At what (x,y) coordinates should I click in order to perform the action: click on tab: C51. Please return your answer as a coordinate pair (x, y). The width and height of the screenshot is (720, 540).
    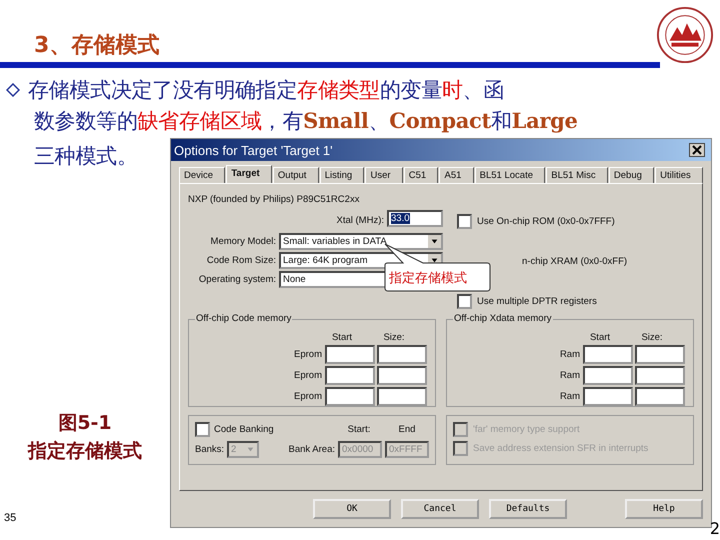
    Looking at the image, I should click on (421, 175).